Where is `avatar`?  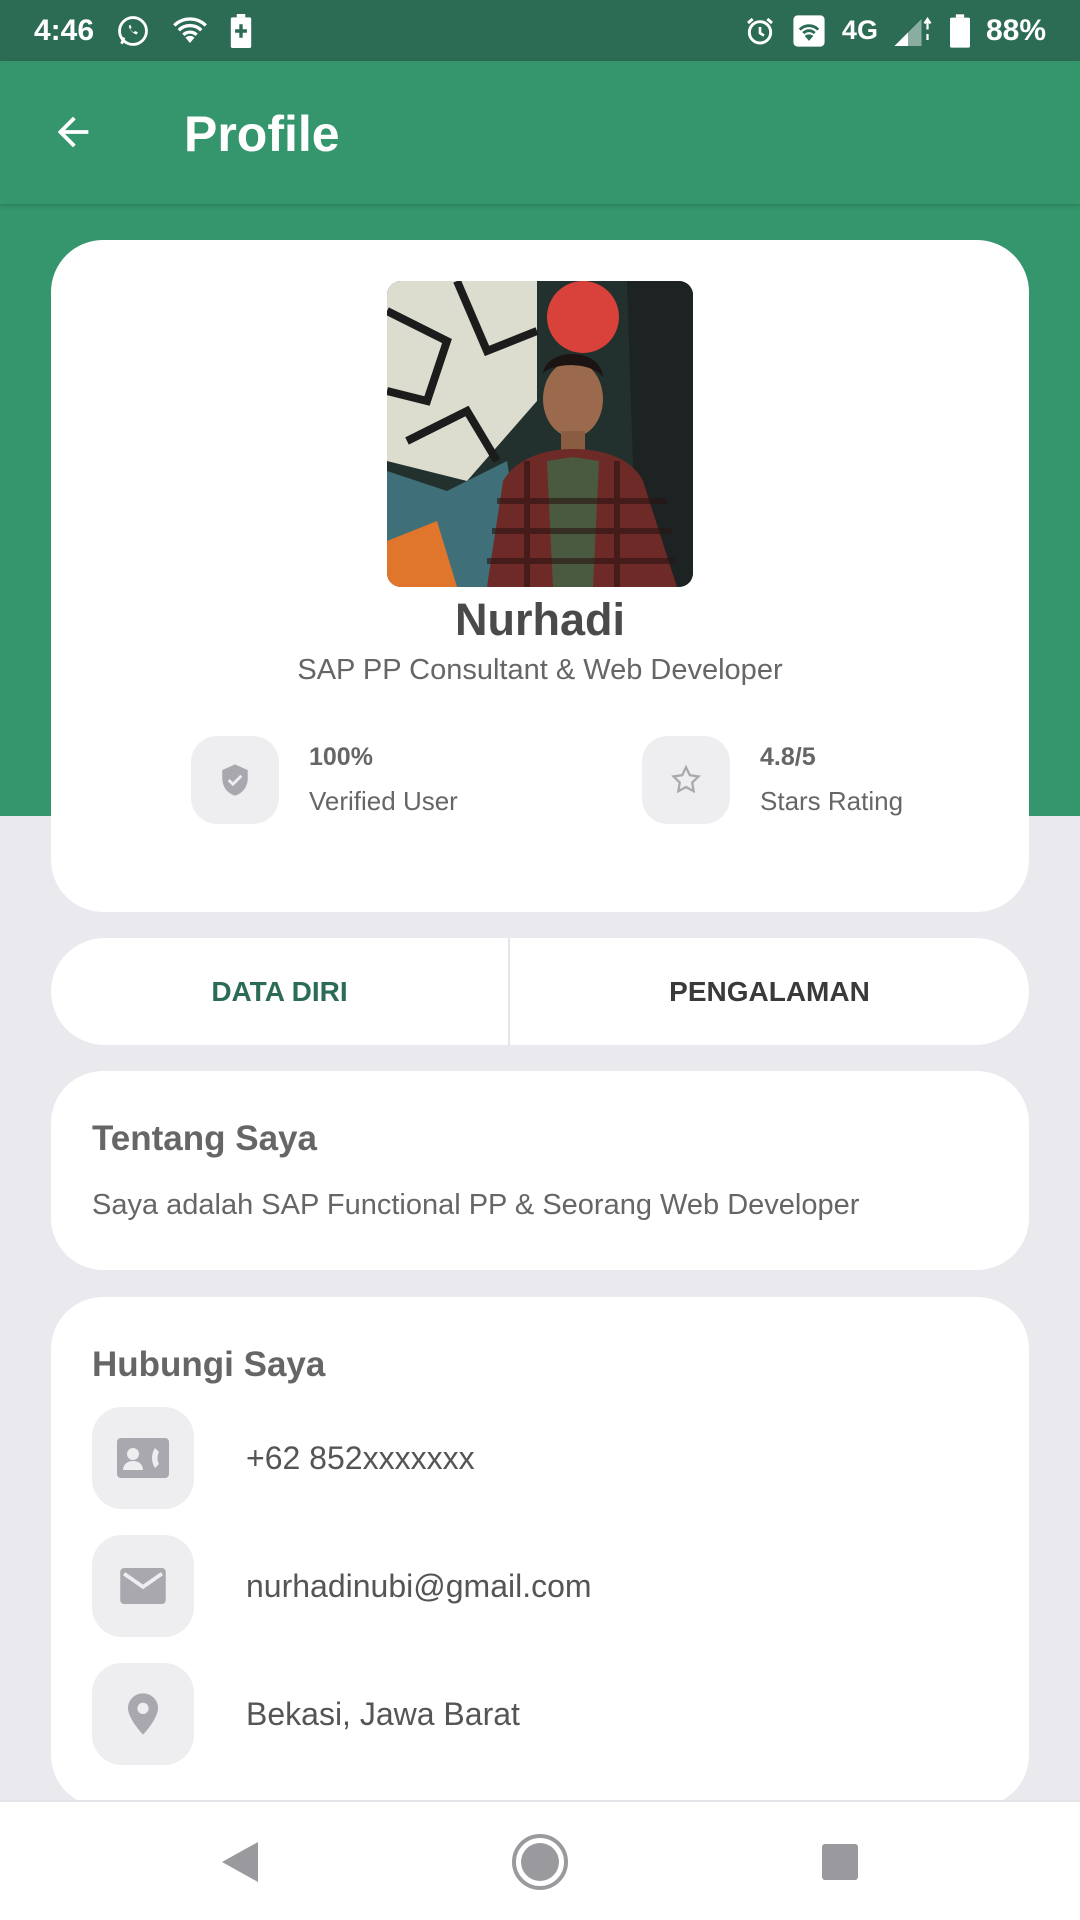 avatar is located at coordinates (540, 434).